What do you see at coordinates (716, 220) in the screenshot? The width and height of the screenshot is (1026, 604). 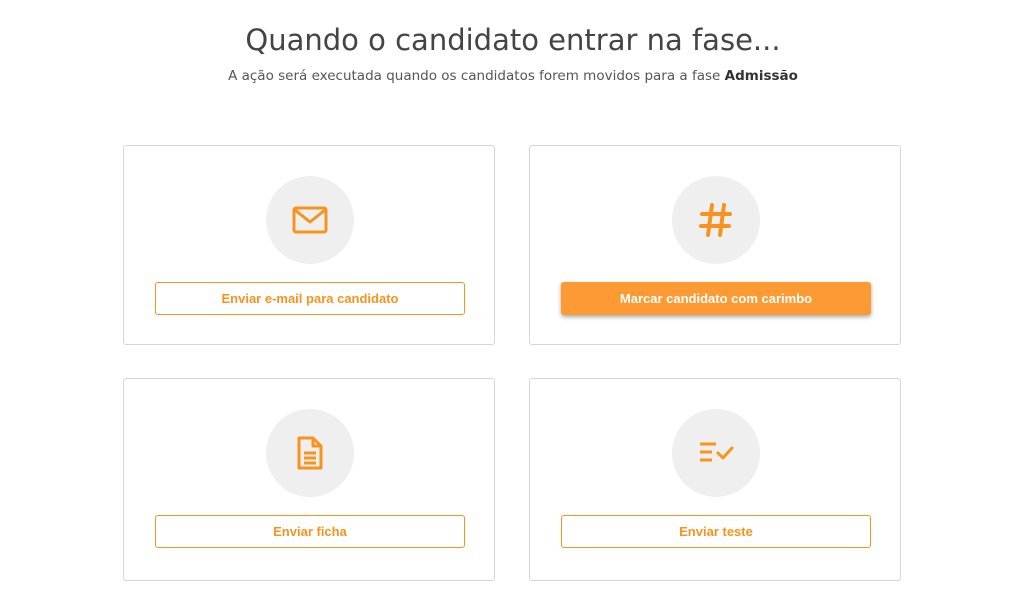 I see `hash-icon` at bounding box center [716, 220].